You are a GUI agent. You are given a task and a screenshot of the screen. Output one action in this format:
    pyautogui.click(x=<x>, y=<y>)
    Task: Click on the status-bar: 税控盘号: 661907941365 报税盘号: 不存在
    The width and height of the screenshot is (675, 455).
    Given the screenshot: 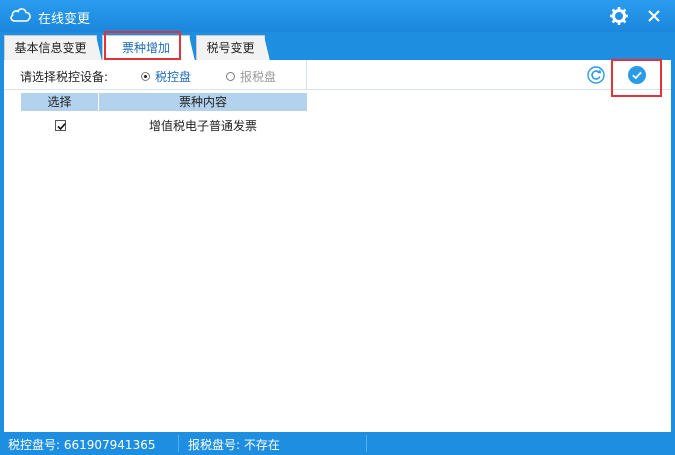 What is the action you would take?
    pyautogui.click(x=337, y=443)
    